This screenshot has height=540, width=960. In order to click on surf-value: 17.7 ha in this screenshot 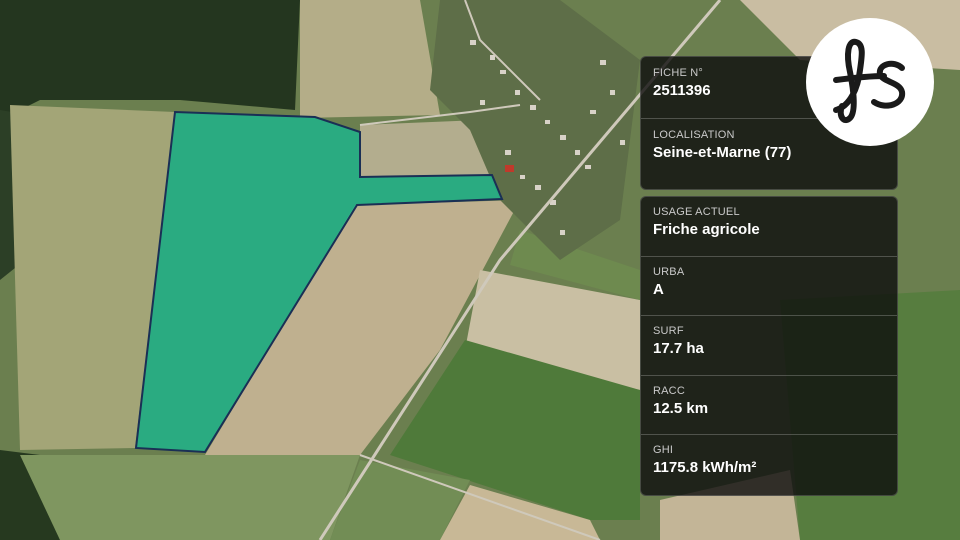, I will do `click(678, 348)`.